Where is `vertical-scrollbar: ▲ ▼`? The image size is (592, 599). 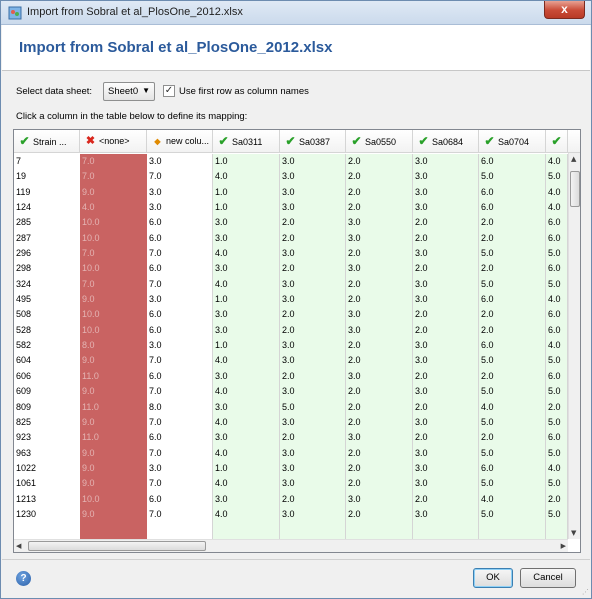
vertical-scrollbar: ▲ ▼ is located at coordinates (574, 346).